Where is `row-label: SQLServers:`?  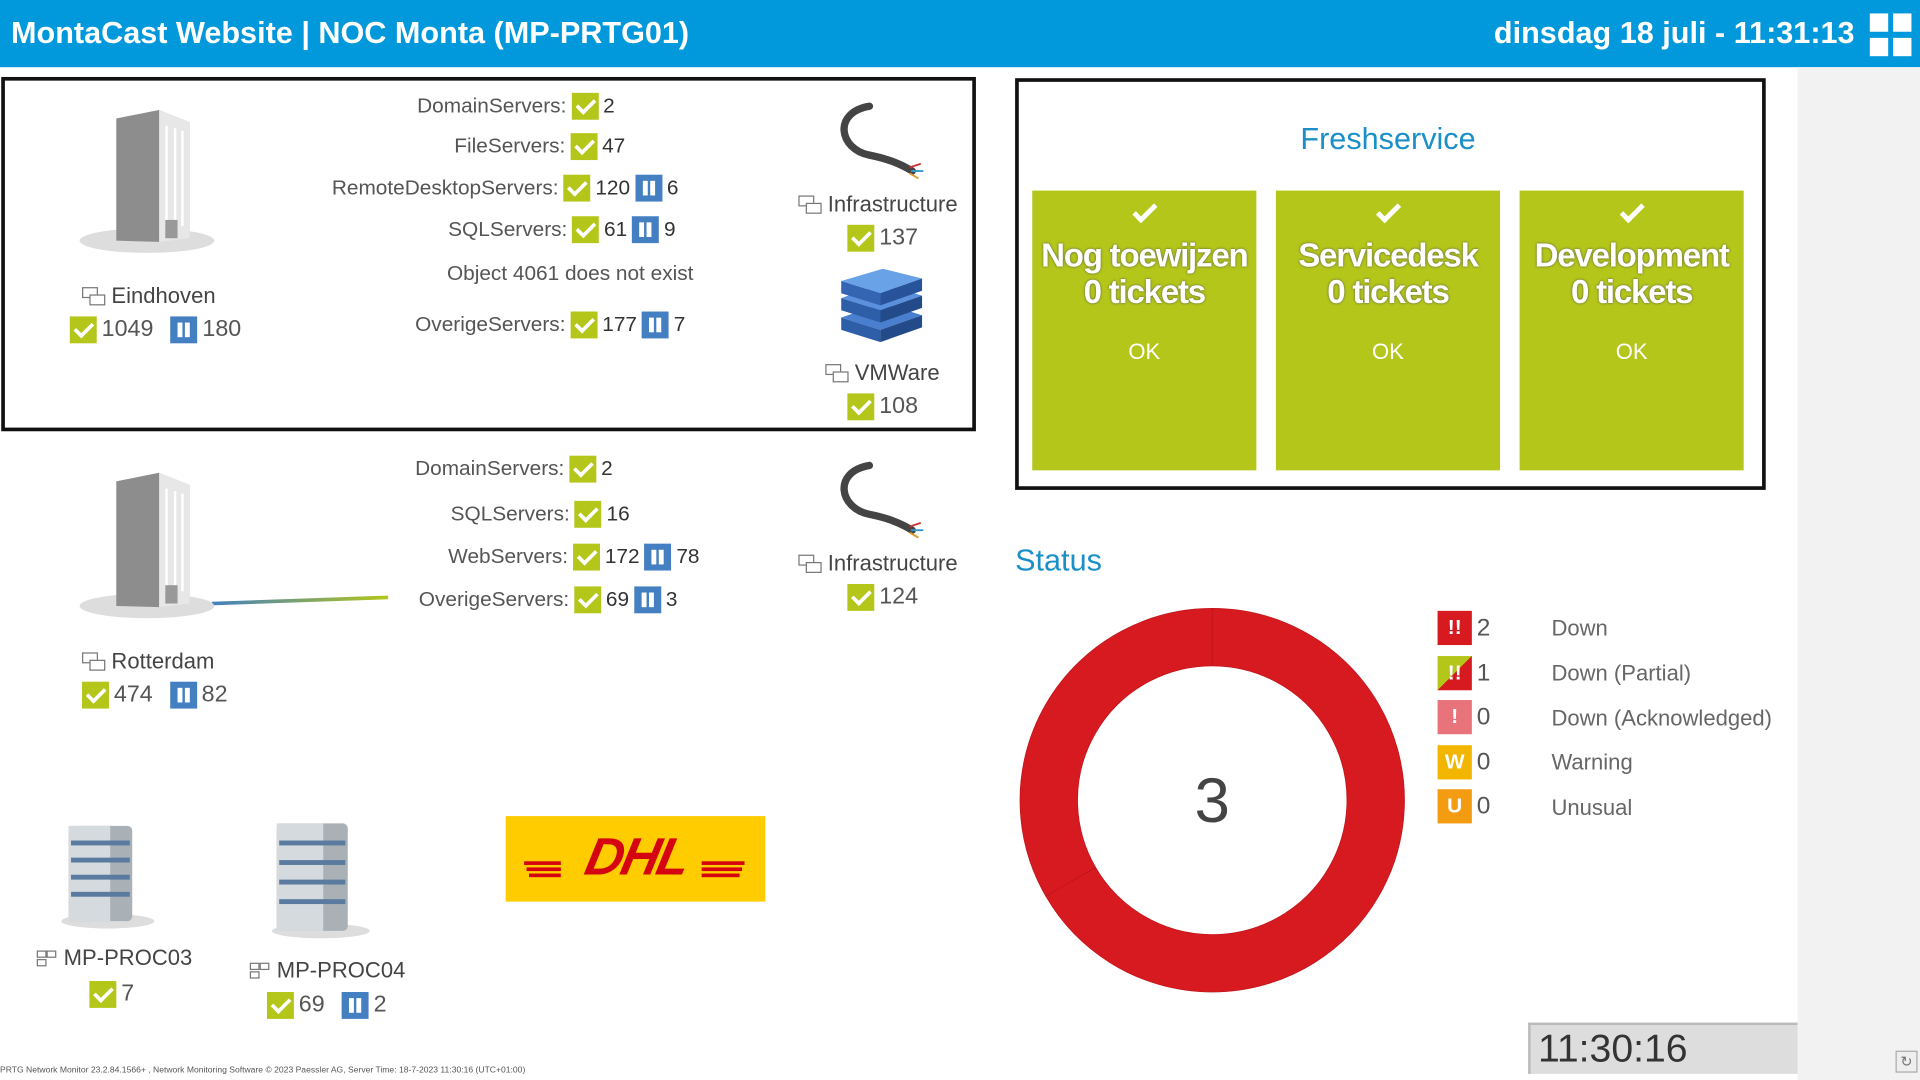
row-label: SQLServers: is located at coordinates (508, 229).